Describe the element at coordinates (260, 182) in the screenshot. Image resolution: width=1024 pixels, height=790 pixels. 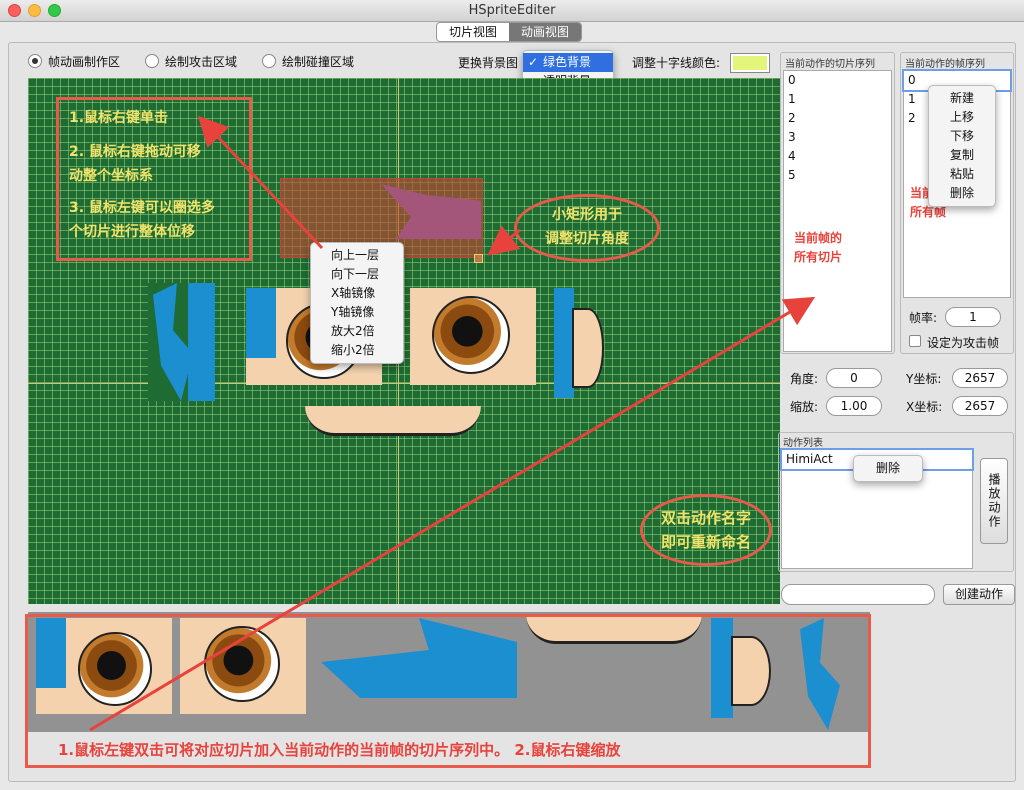
I see `arrow-to-note` at that location.